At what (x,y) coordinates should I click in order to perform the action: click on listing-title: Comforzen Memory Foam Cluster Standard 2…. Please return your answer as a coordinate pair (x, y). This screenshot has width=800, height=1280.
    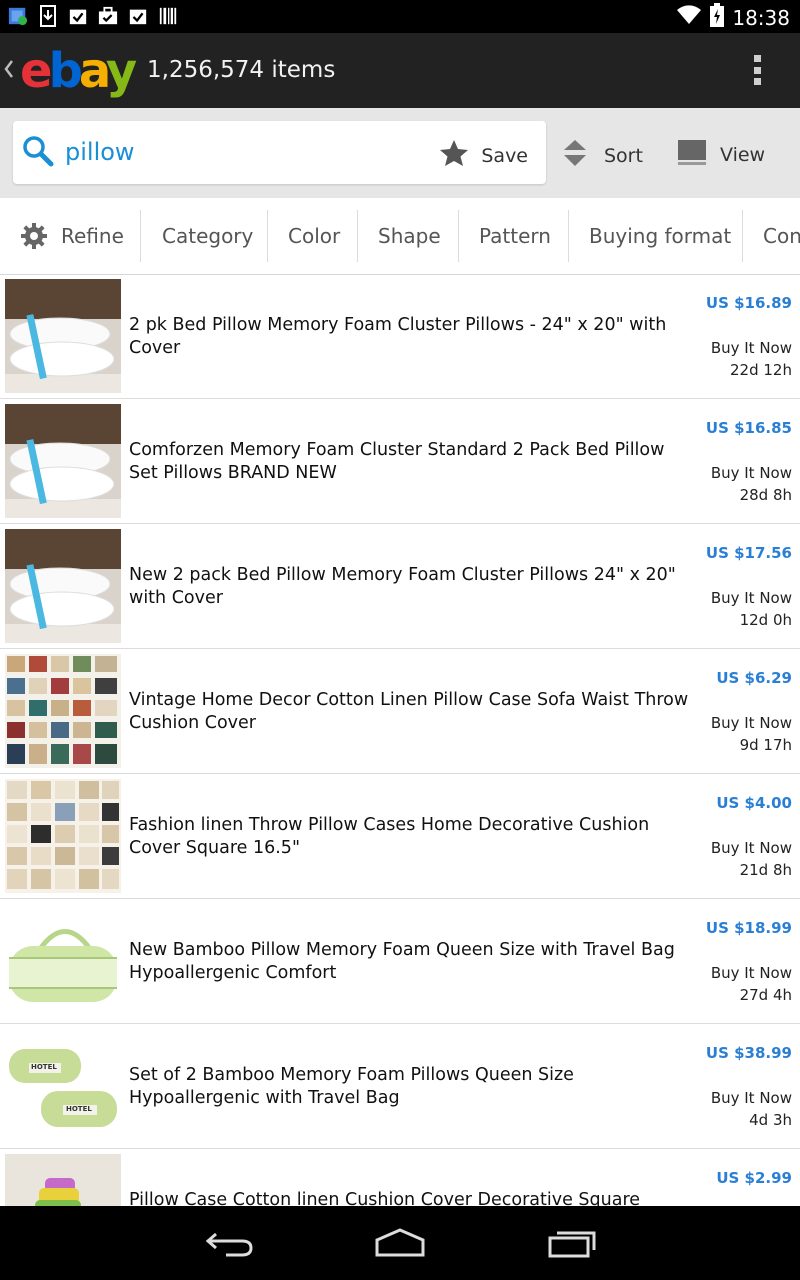
    Looking at the image, I should click on (409, 462).